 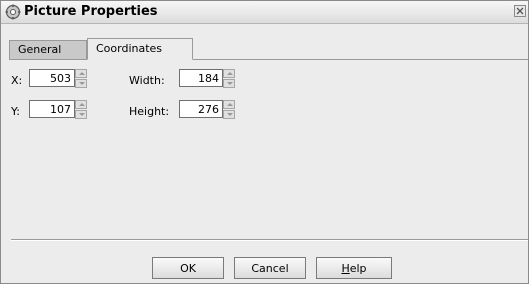 I want to click on title-bar: Picture Properties, so click(x=264, y=12).